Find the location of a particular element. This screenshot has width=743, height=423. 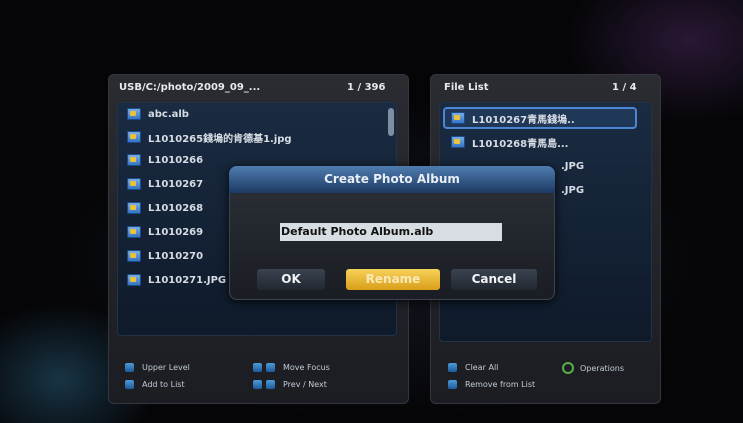

list-item: L1010269 is located at coordinates (165, 232).